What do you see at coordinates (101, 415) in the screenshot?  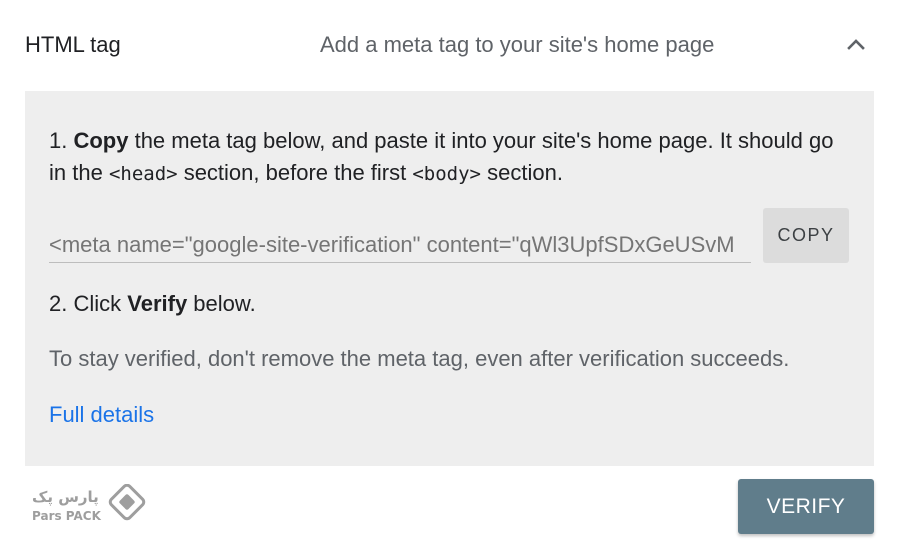 I see `full-details-link: Full details` at bounding box center [101, 415].